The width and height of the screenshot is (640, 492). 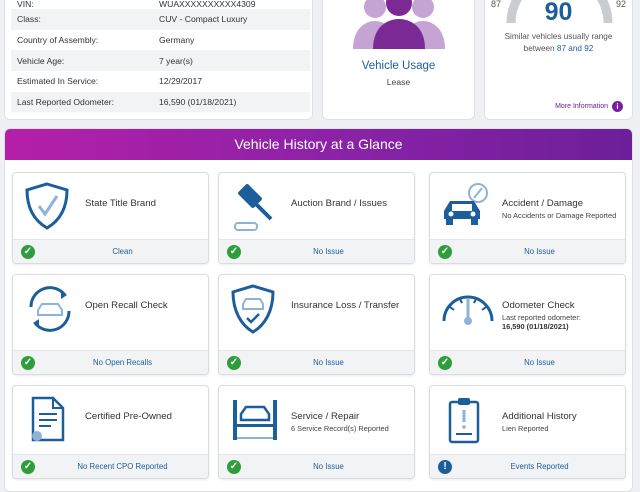 What do you see at coordinates (253, 309) in the screenshot?
I see `shield-car-icon` at bounding box center [253, 309].